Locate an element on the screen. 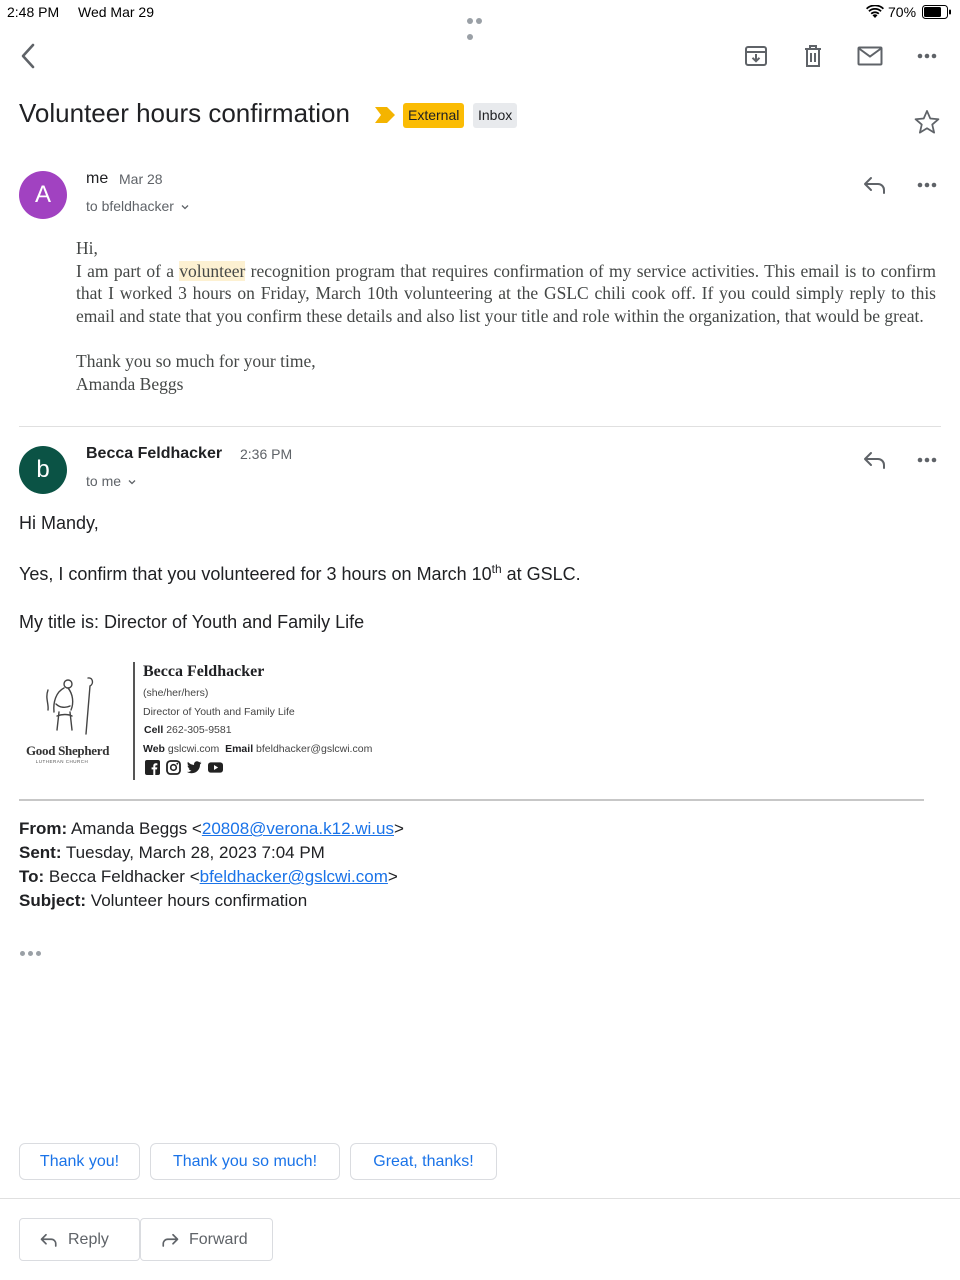 The height and width of the screenshot is (1280, 960). show-trimmed-content-button is located at coordinates (32, 955).